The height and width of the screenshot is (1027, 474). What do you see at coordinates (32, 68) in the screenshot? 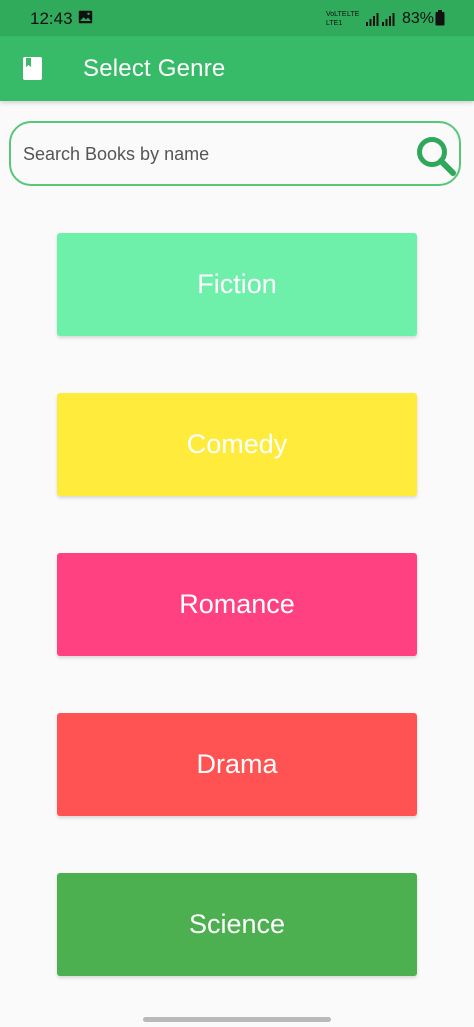
I see `book-icon` at bounding box center [32, 68].